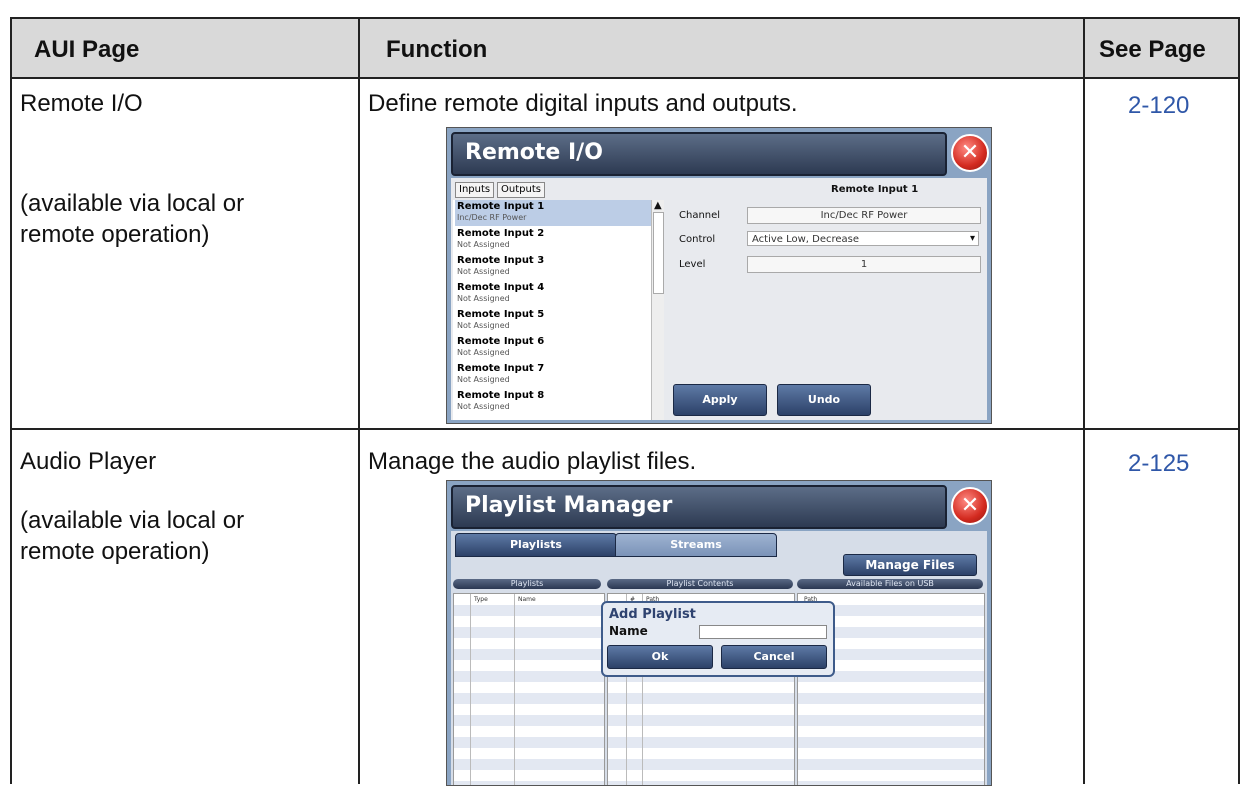  What do you see at coordinates (863, 238) in the screenshot?
I see `control-select: Active Low, Decrease` at bounding box center [863, 238].